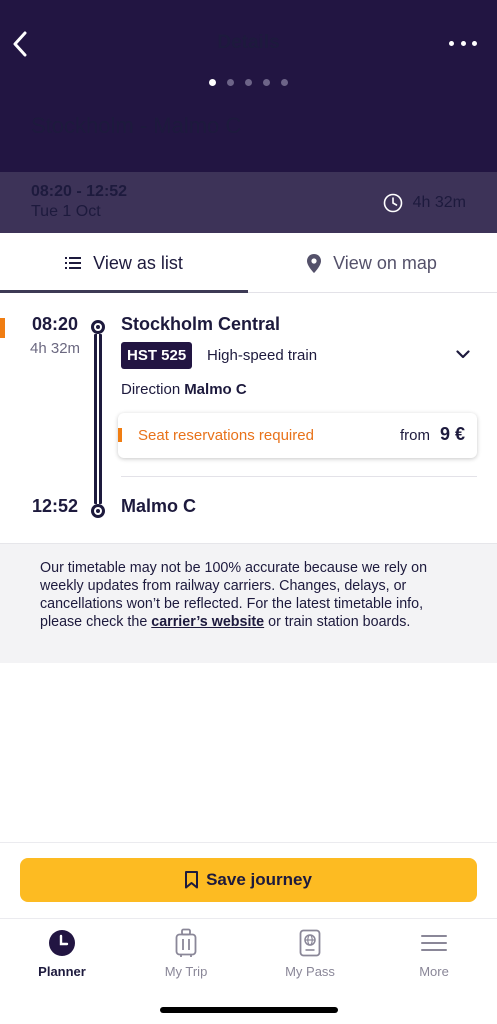  Describe the element at coordinates (186, 943) in the screenshot. I see `luggage-icon` at that location.